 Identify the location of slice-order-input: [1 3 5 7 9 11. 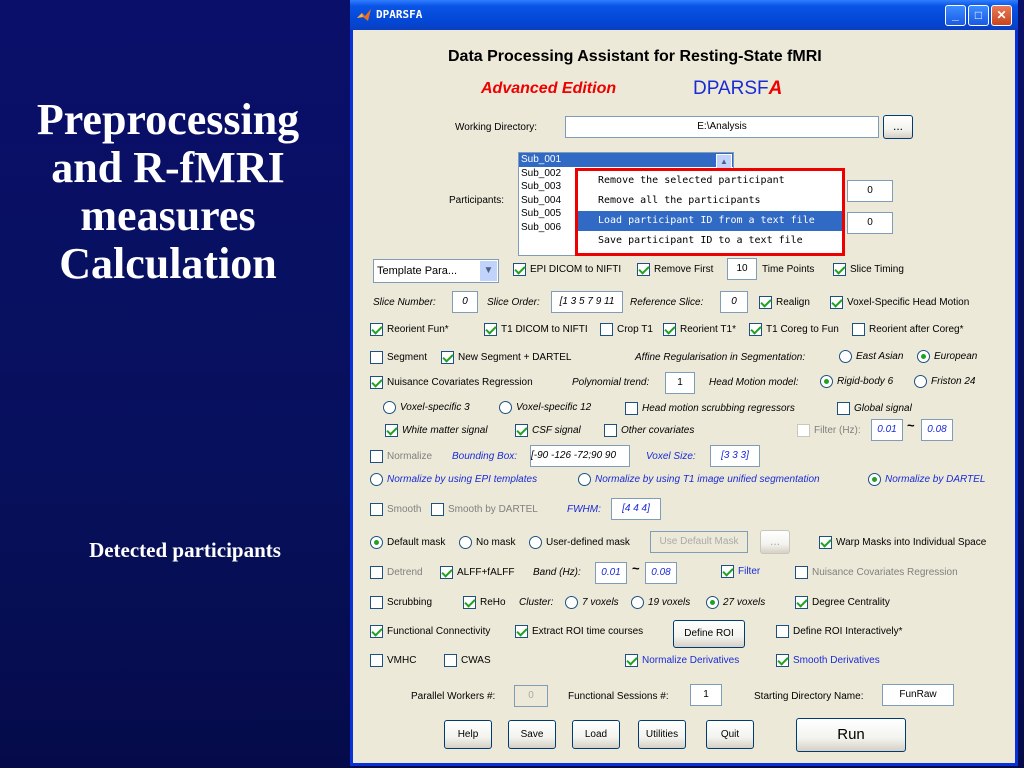
(587, 302).